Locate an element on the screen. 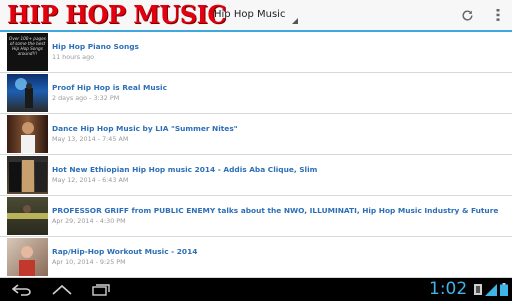 The width and height of the screenshot is (512, 301). video-date: May 12, 2014 - 6:43 AM is located at coordinates (90, 180).